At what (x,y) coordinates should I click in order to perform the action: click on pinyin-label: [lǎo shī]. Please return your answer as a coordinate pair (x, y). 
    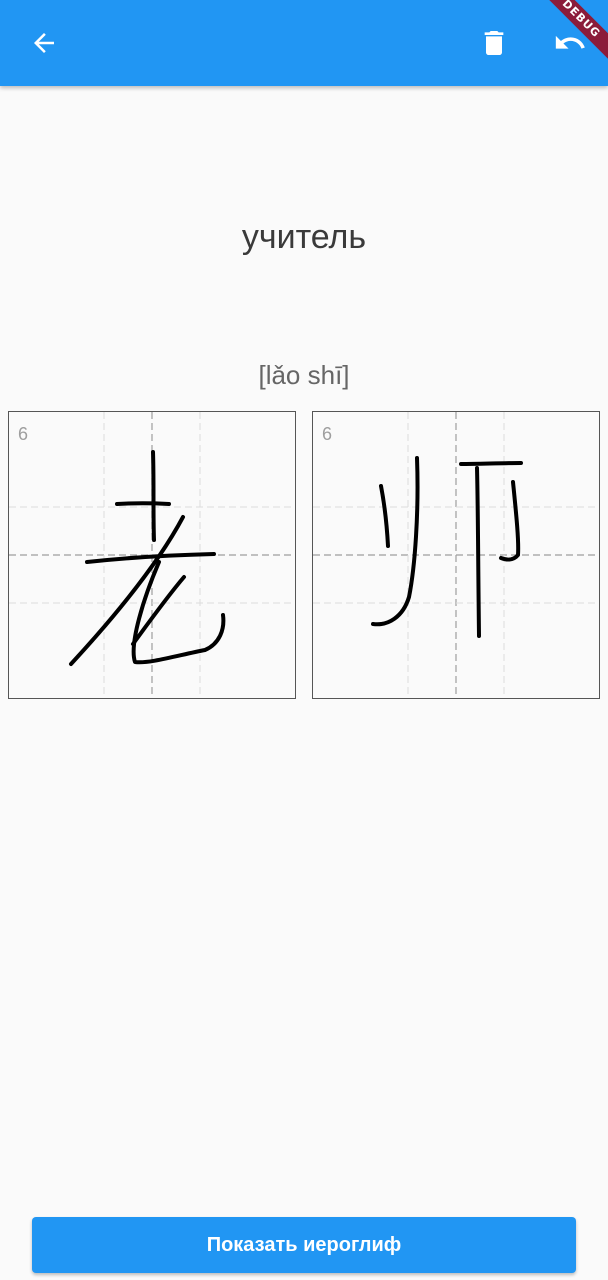
    Looking at the image, I should click on (304, 375).